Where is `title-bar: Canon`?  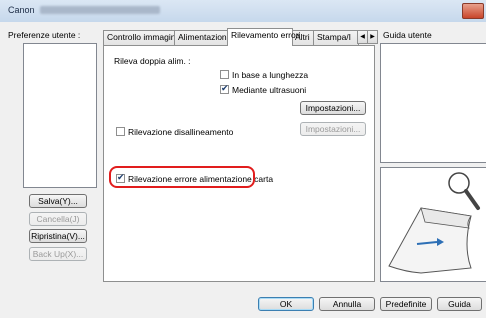
title-bar: Canon is located at coordinates (243, 11).